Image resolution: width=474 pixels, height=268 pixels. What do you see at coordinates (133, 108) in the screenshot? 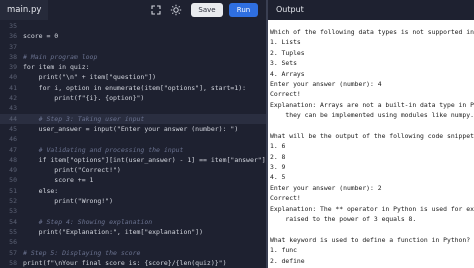
I see `code-line: 43` at bounding box center [133, 108].